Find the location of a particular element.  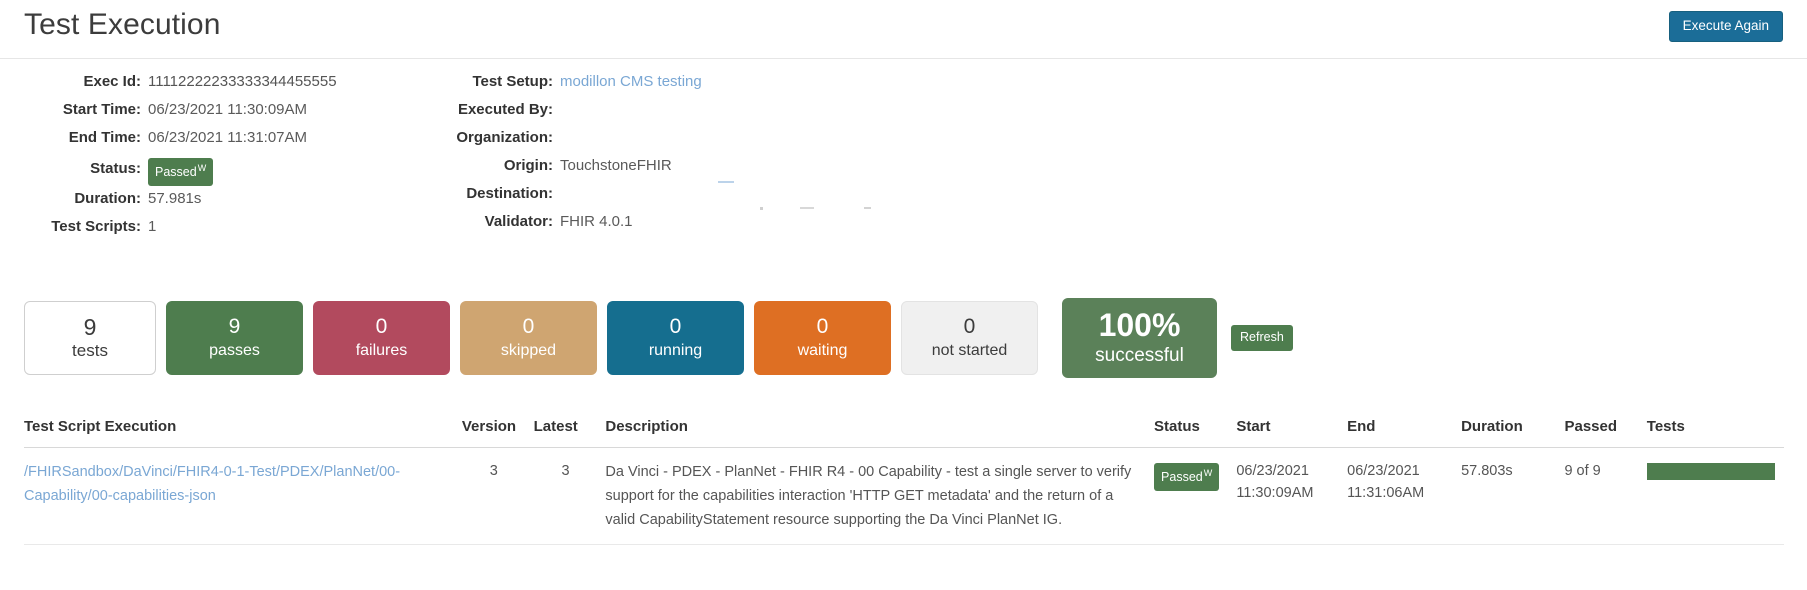

summary-field-executed-by: Executed By: is located at coordinates (710, 110).